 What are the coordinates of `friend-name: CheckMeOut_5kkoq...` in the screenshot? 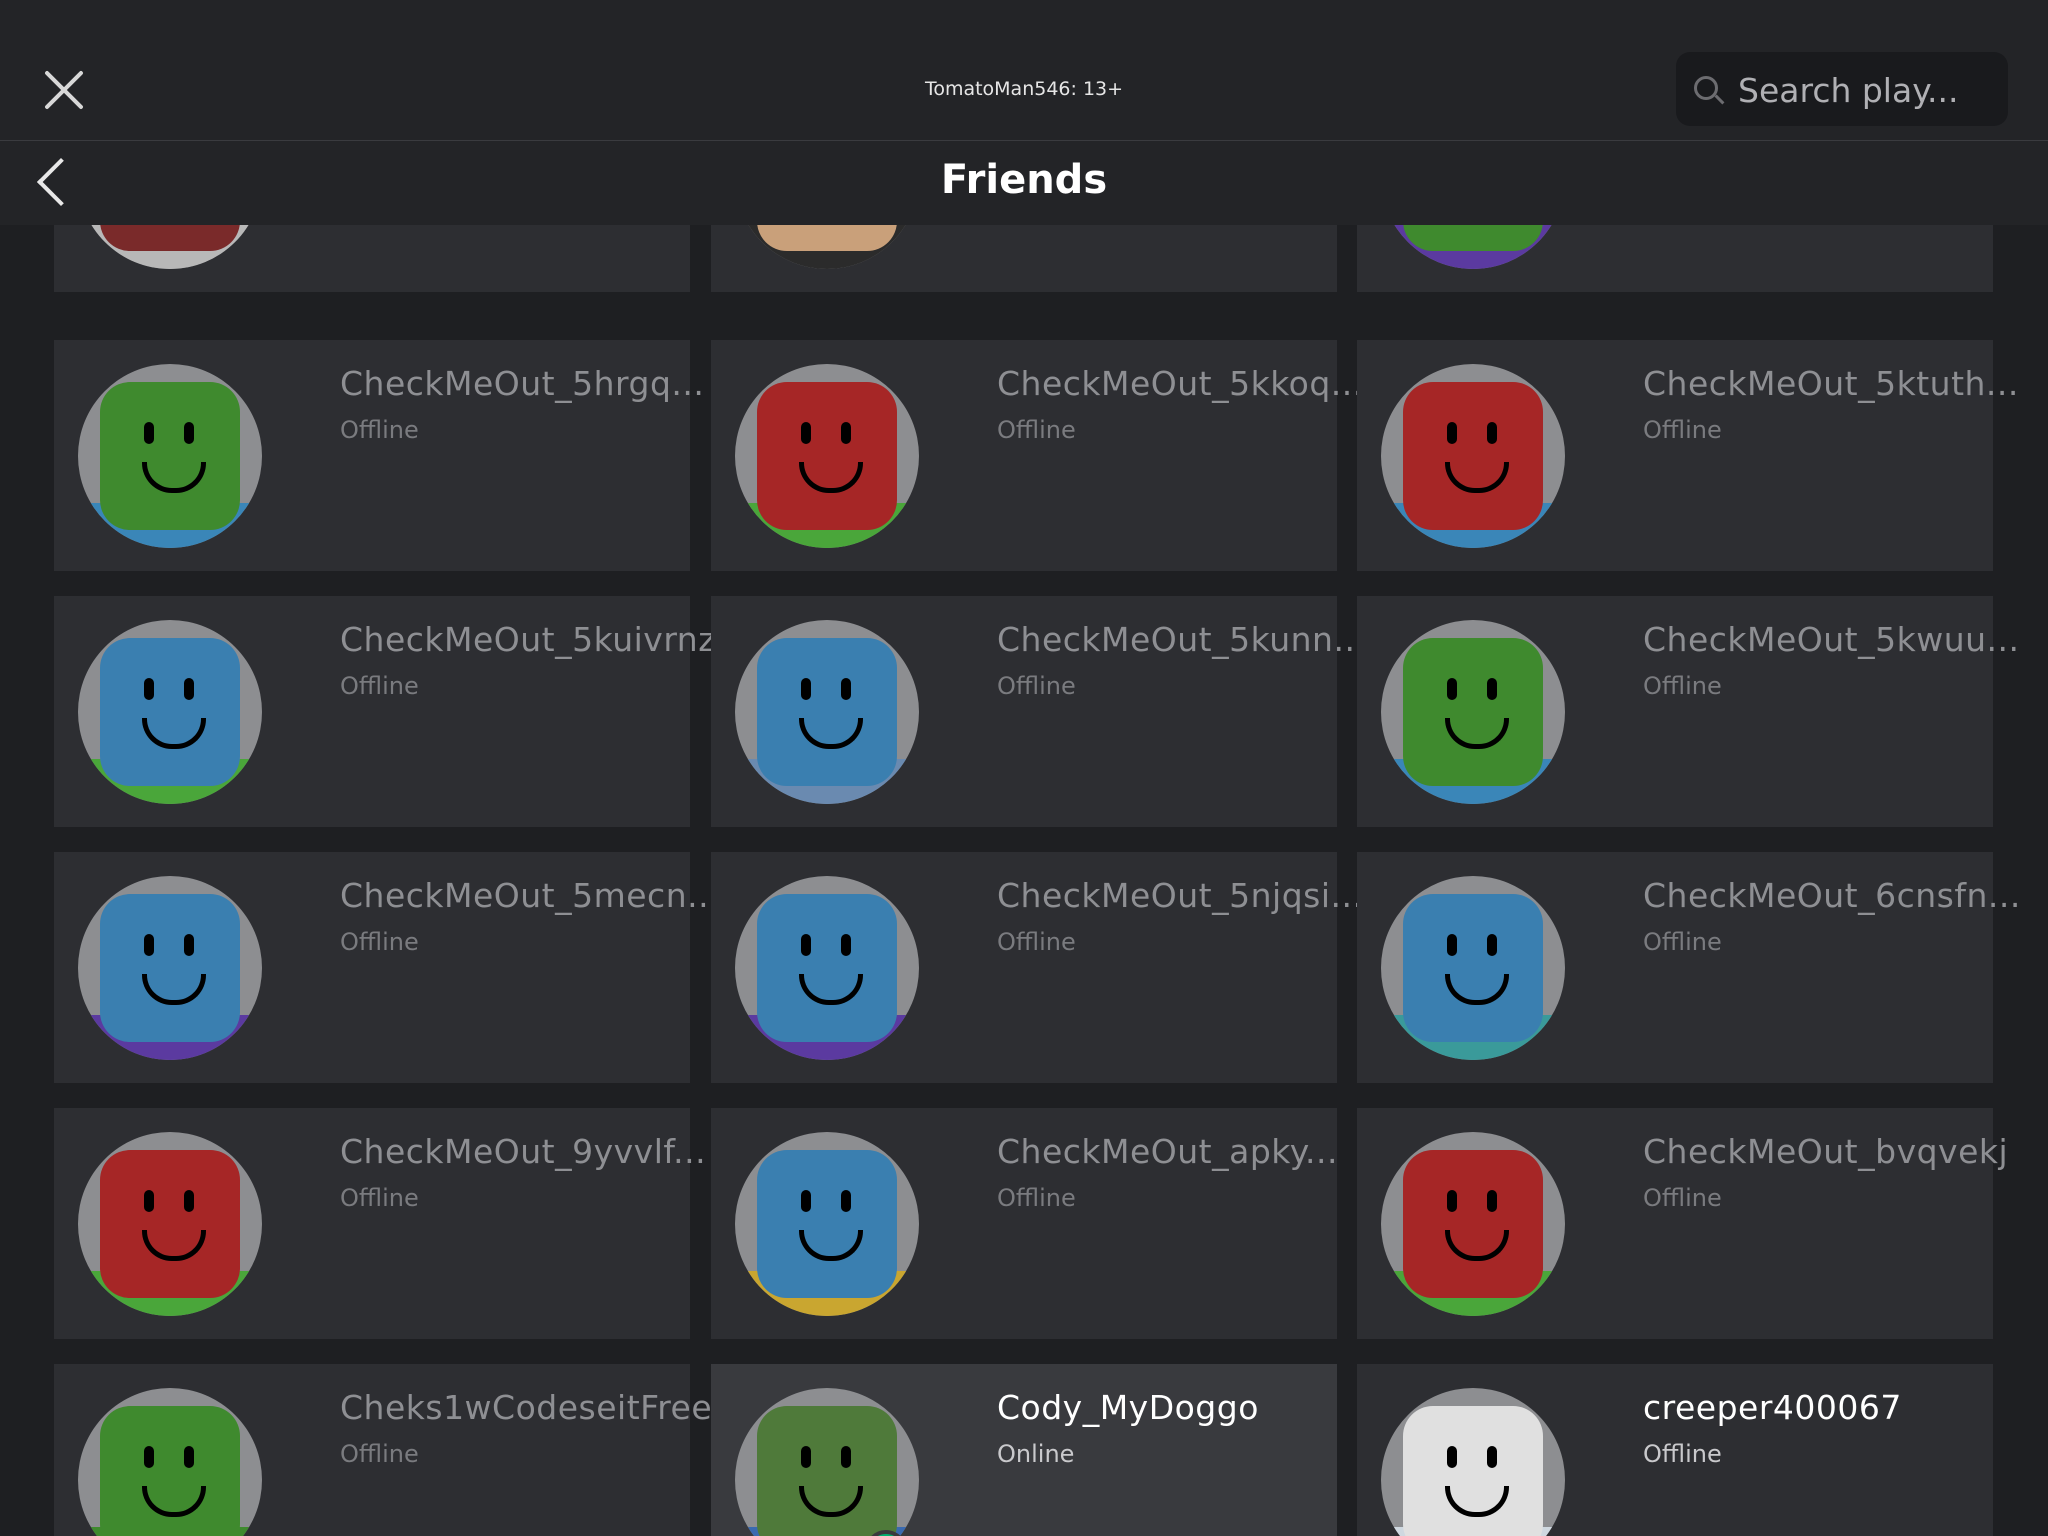 It's located at (1180, 383).